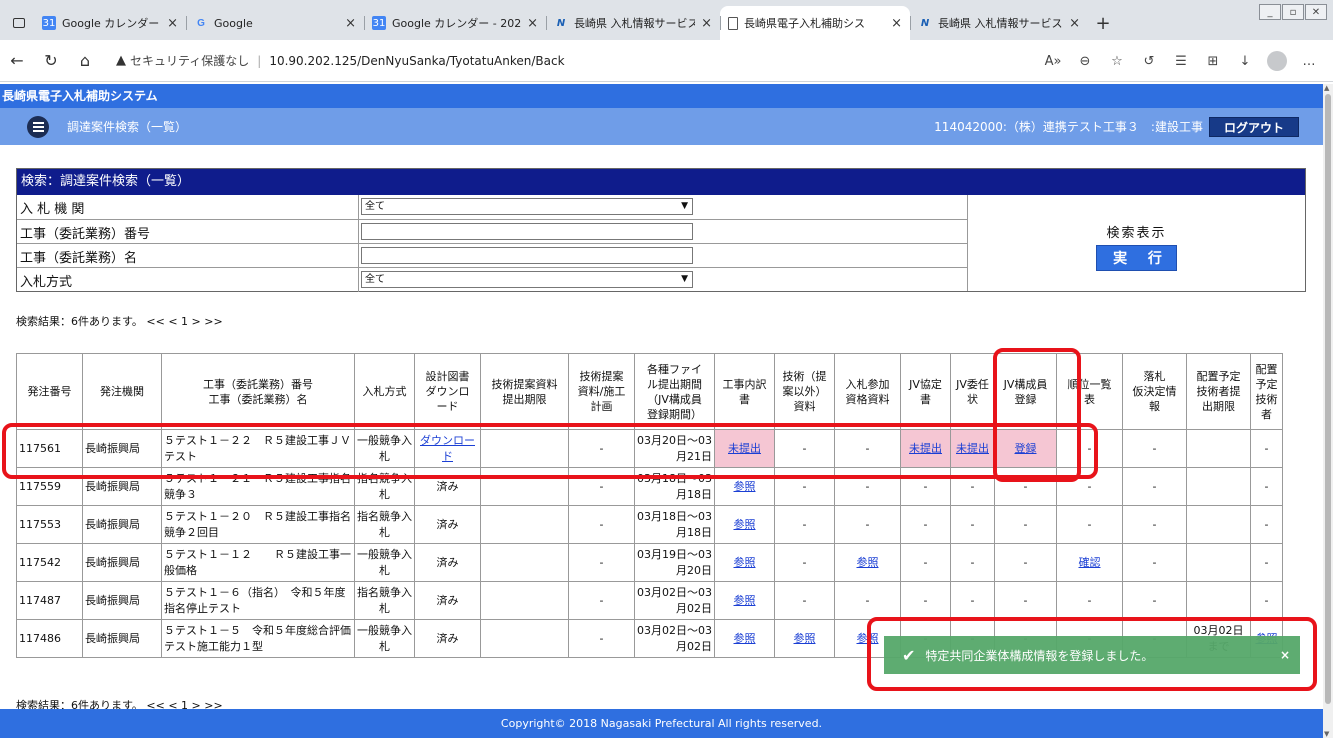 The height and width of the screenshot is (738, 1333). I want to click on back-icon: ←, so click(17, 60).